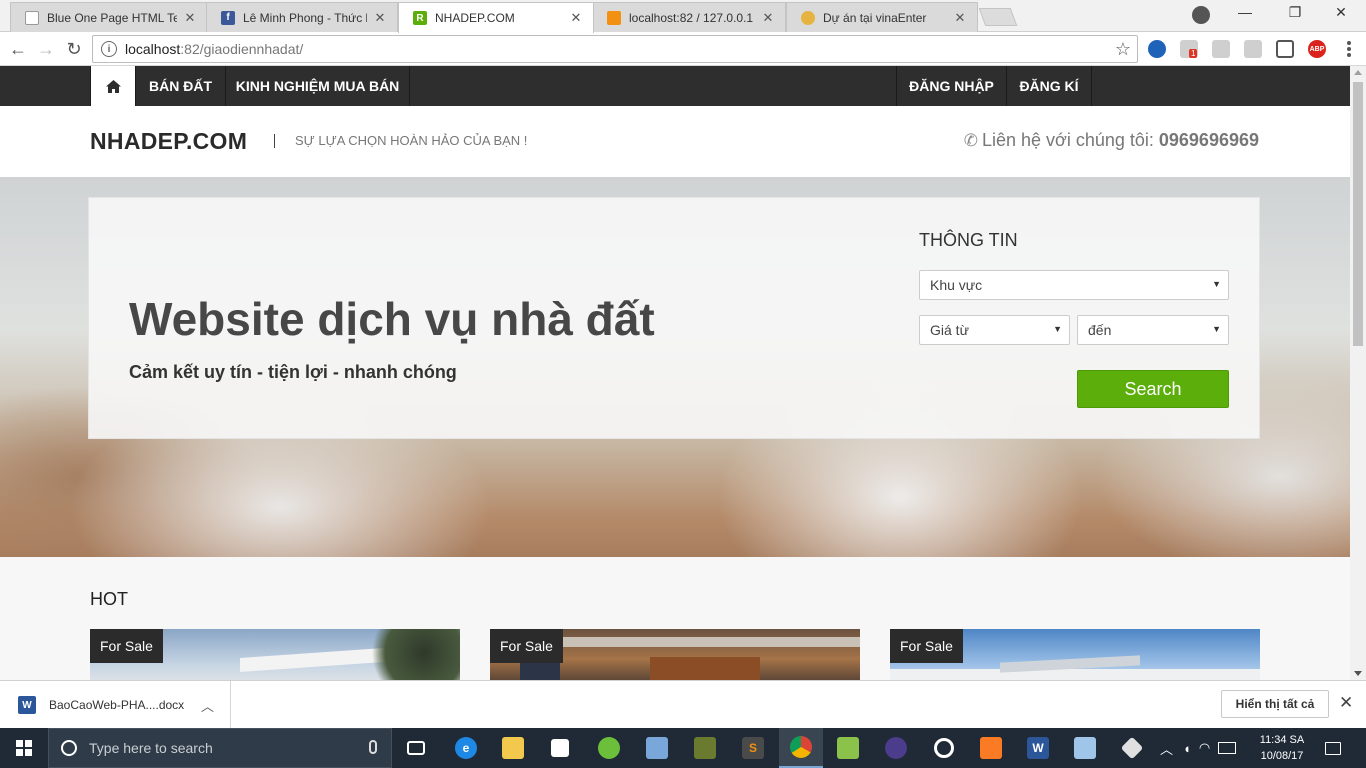  I want to click on pdf-extension-icon, so click(1253, 49).